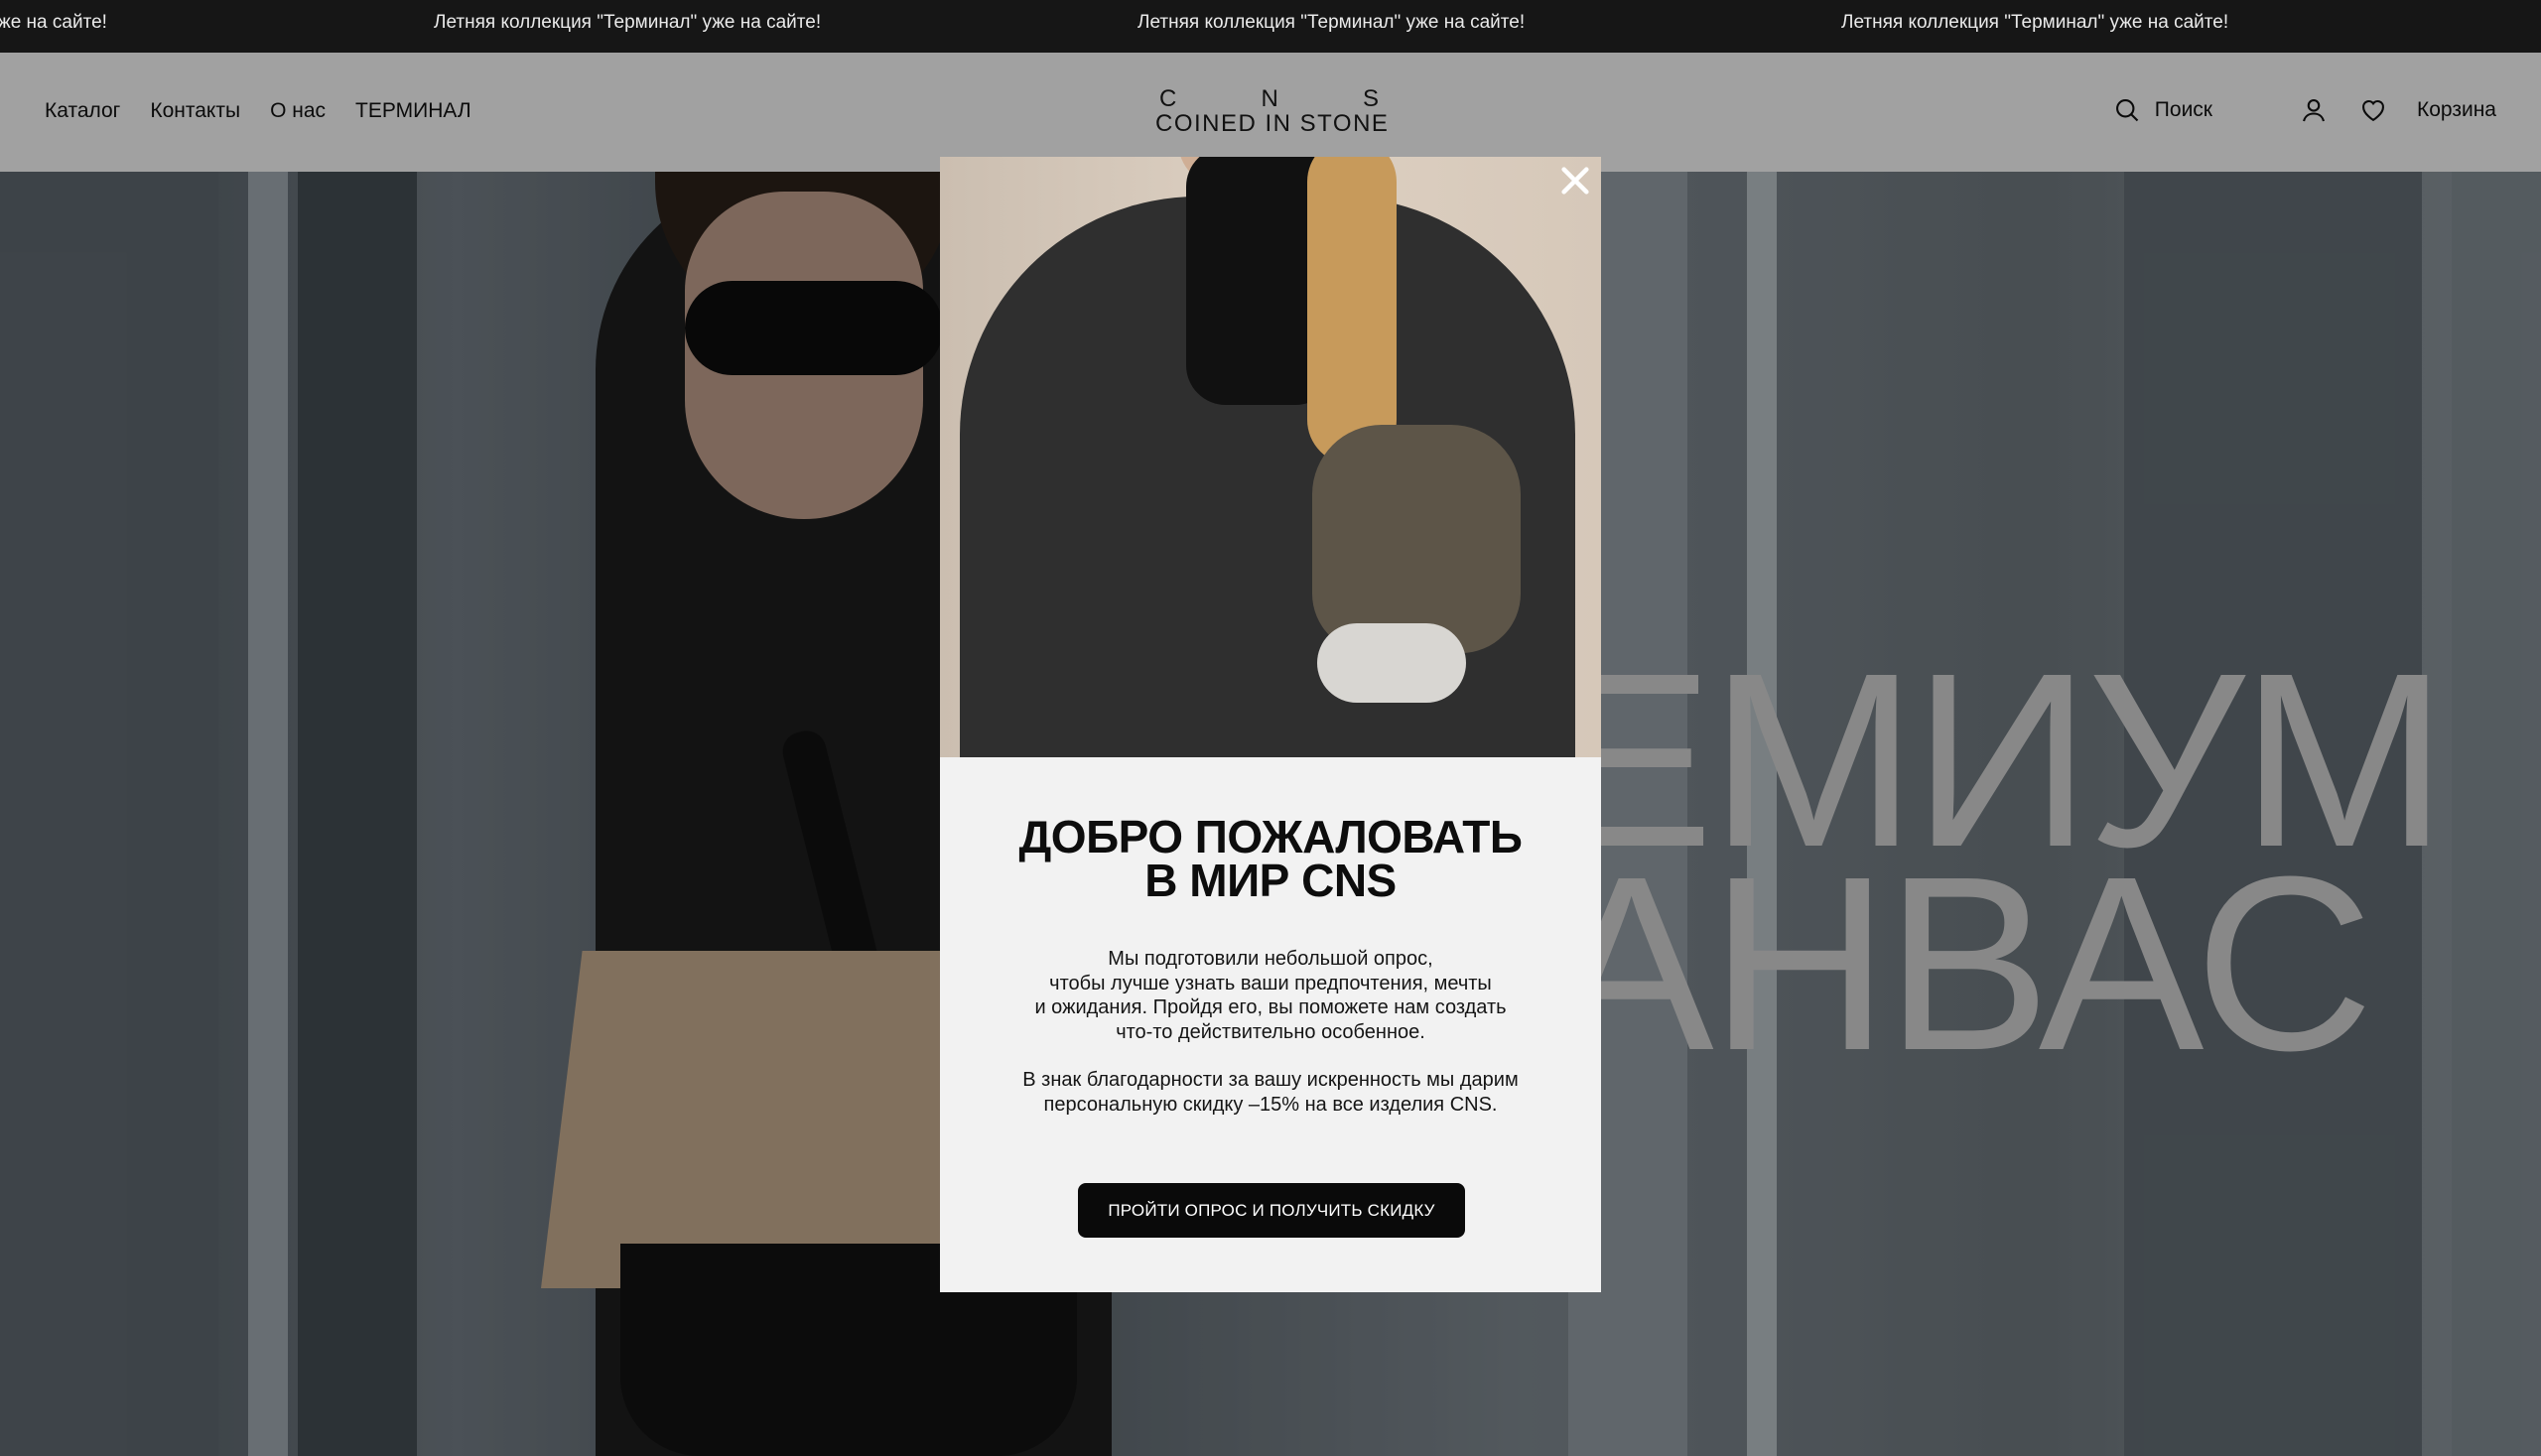 This screenshot has height=1456, width=2541. I want to click on modal-title: ДОБРО ПОЖАЛОВАТЬ В МИР CNS, so click(1270, 858).